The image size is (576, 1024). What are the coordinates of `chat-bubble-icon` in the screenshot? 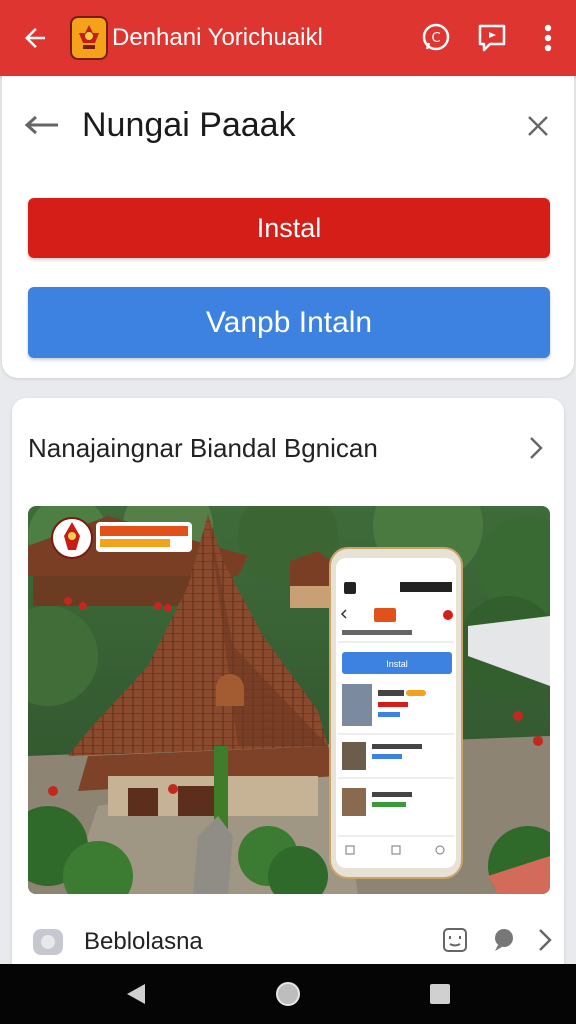 It's located at (504, 939).